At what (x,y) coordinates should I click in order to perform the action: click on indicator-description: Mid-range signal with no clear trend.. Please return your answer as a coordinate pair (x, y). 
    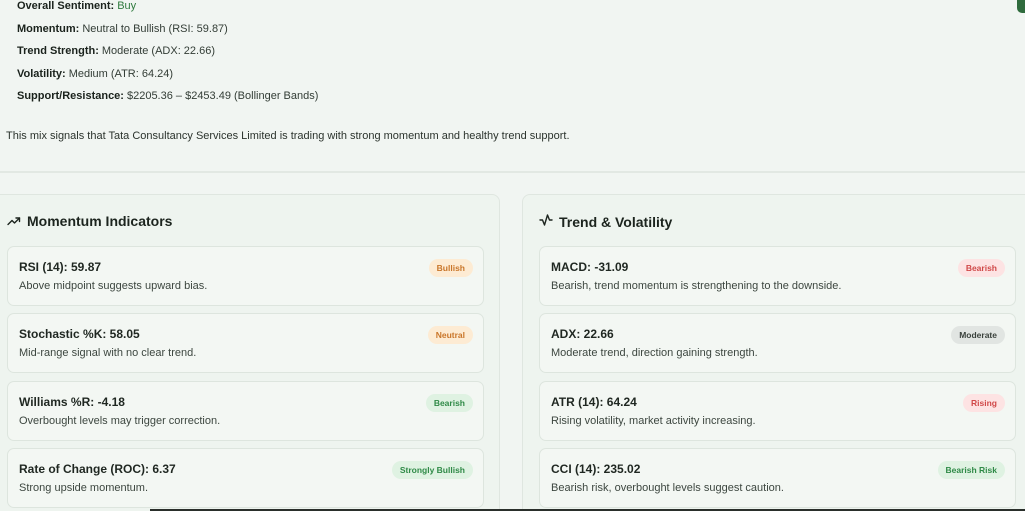
    Looking at the image, I should click on (108, 353).